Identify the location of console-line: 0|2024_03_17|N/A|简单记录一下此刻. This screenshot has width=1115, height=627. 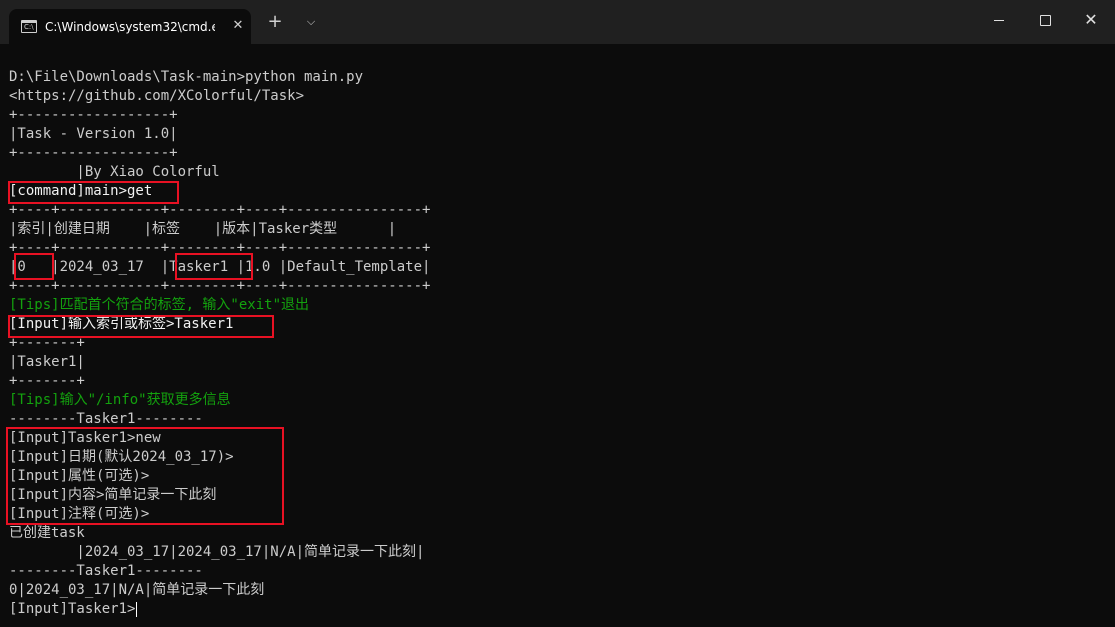
(137, 590).